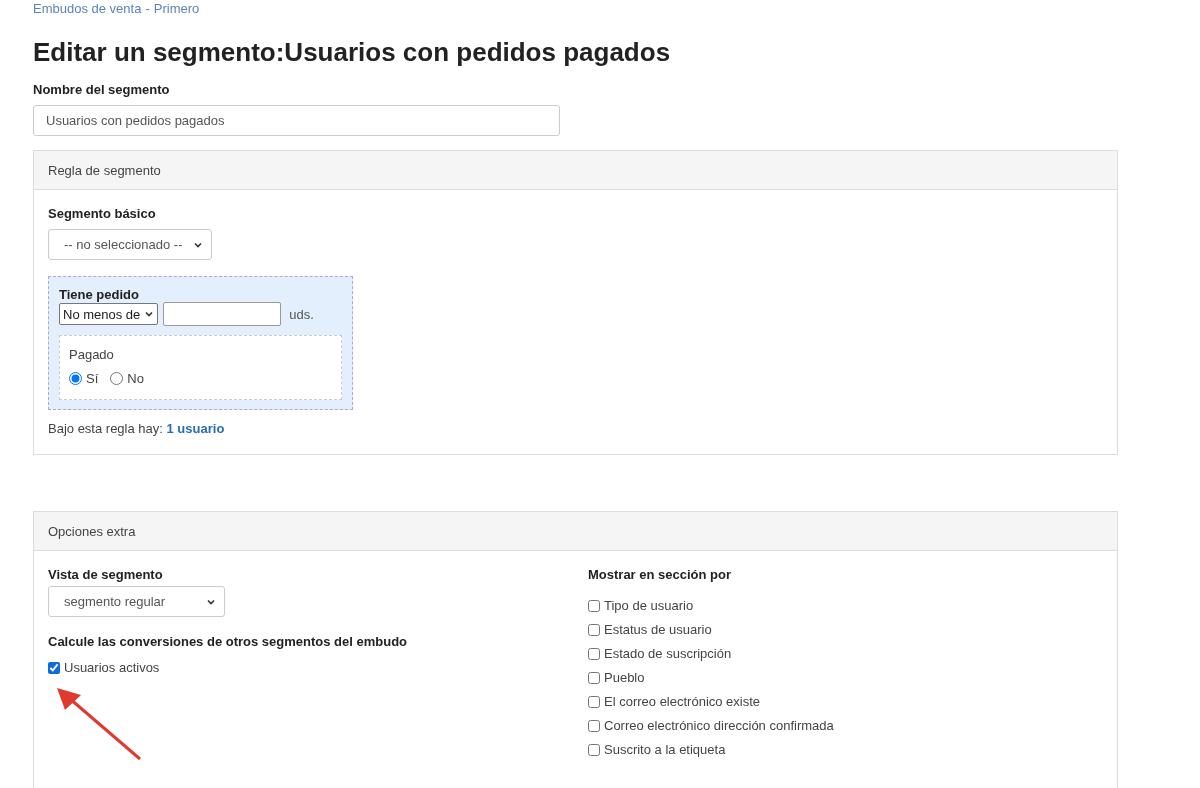 The image size is (1200, 788). Describe the element at coordinates (99, 294) in the screenshot. I see `condition-title: Tiene pedido` at that location.